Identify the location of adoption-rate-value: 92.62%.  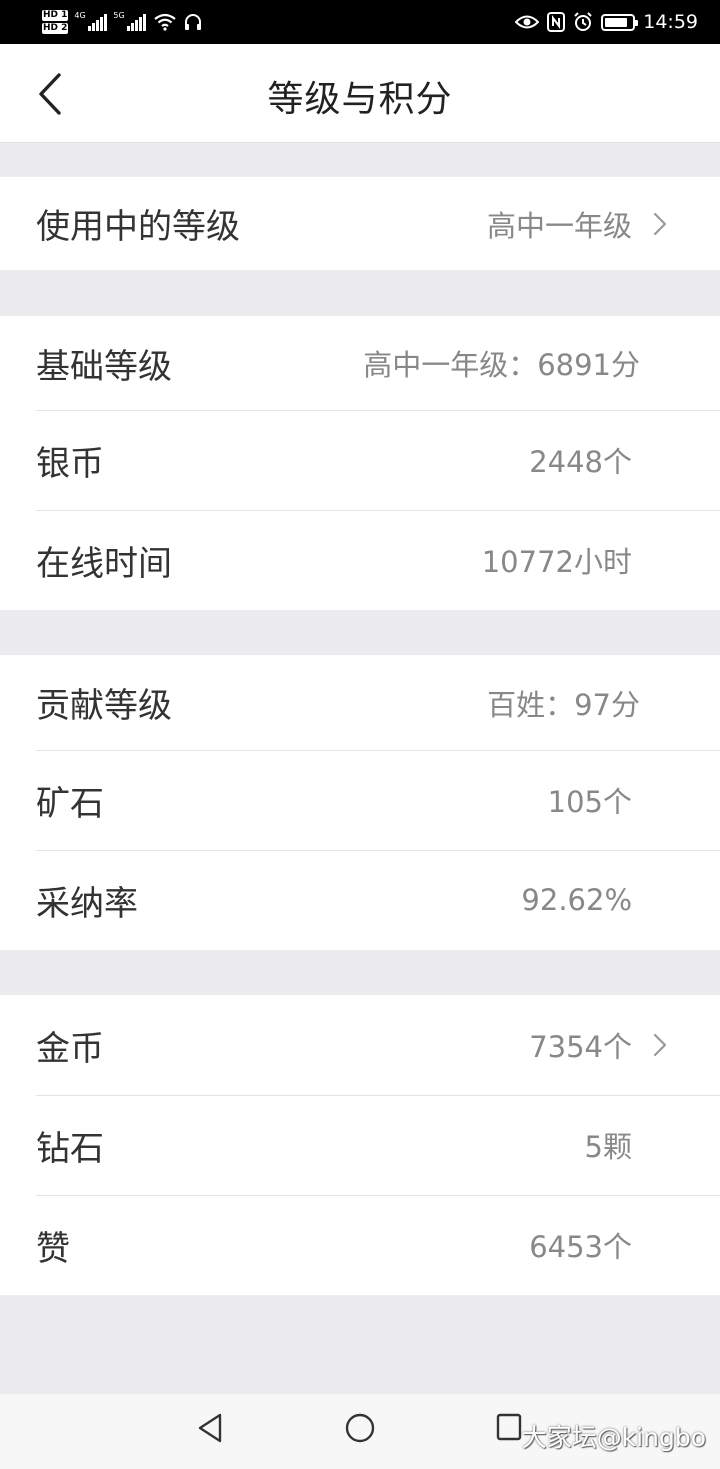
(576, 900).